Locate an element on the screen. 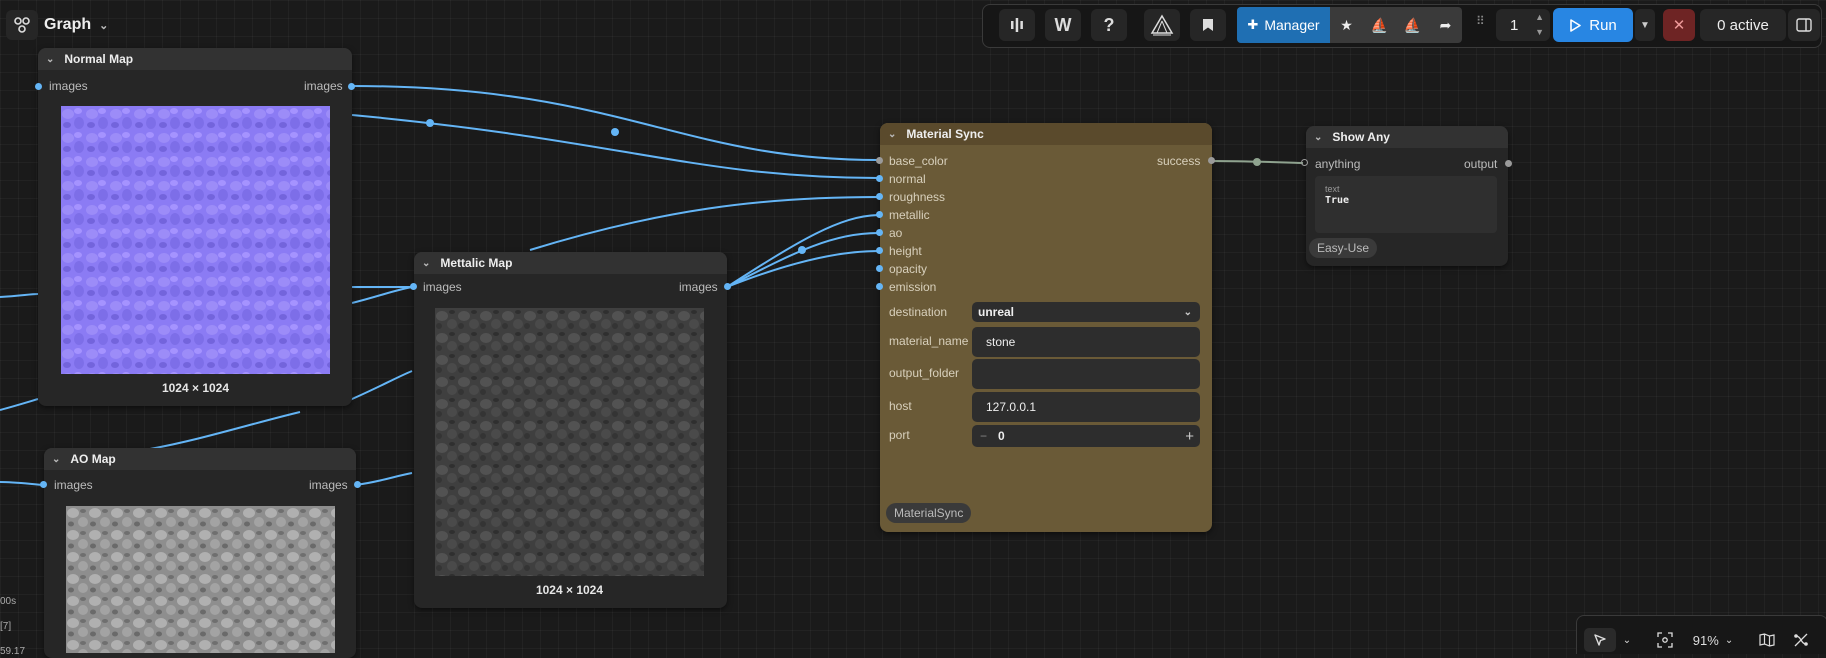 This screenshot has height=658, width=1826. sail-icon: ⛵ is located at coordinates (1379, 24).